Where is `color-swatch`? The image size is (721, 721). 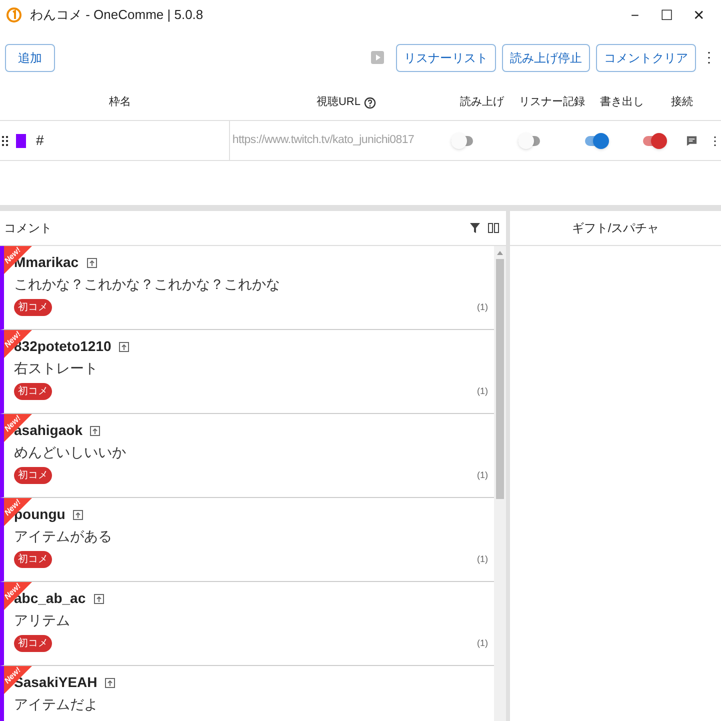 color-swatch is located at coordinates (21, 141).